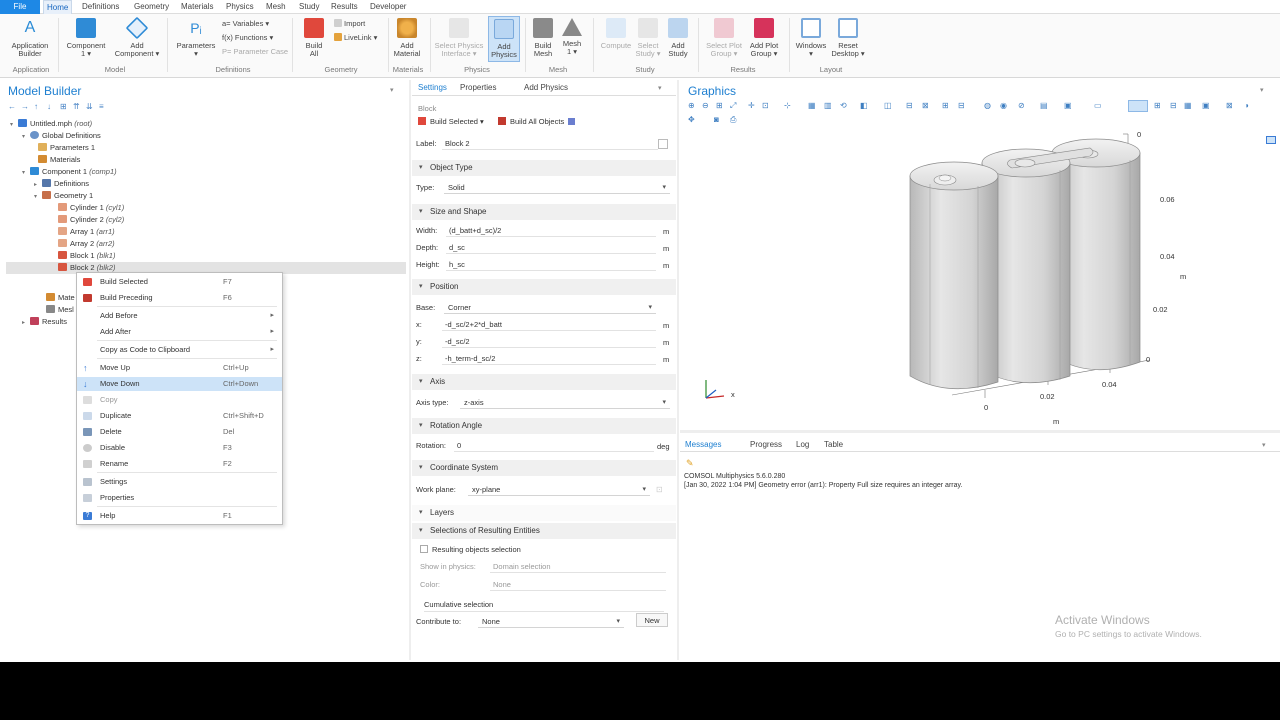  I want to click on section-position: Position, so click(544, 287).